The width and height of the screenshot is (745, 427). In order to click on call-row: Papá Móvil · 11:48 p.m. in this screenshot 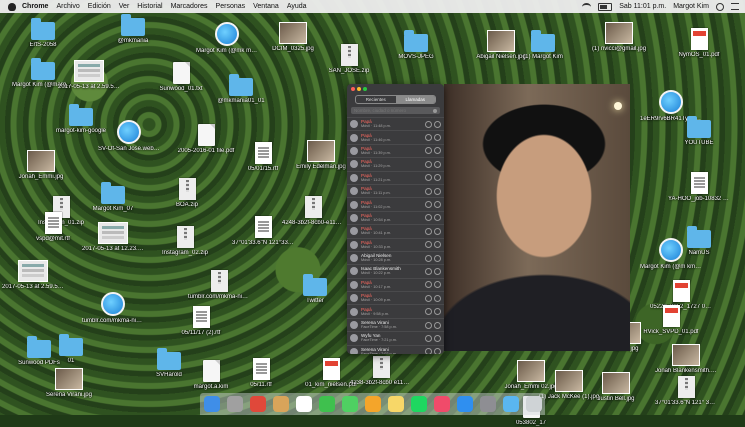, I will do `click(395, 123)`.